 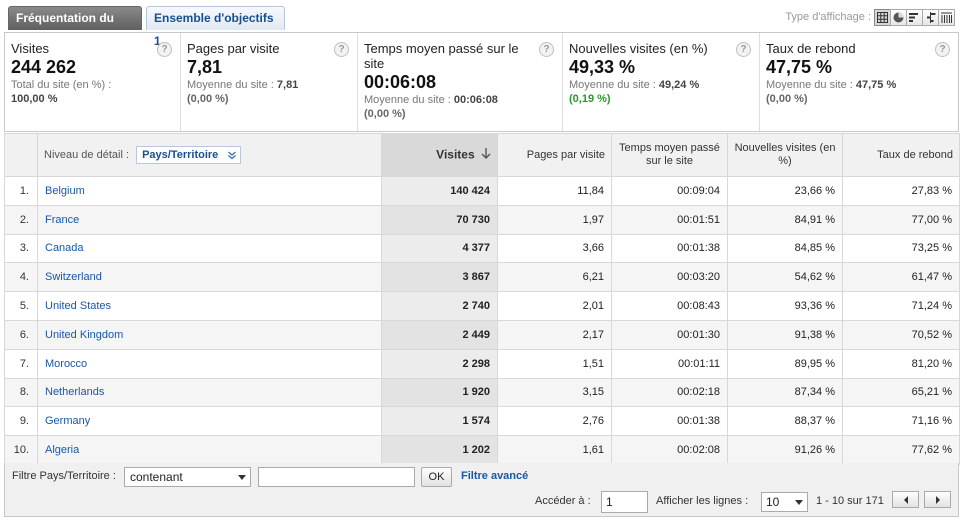 I want to click on column-header-new-visits: Nouvelles visites (en %), so click(x=785, y=155).